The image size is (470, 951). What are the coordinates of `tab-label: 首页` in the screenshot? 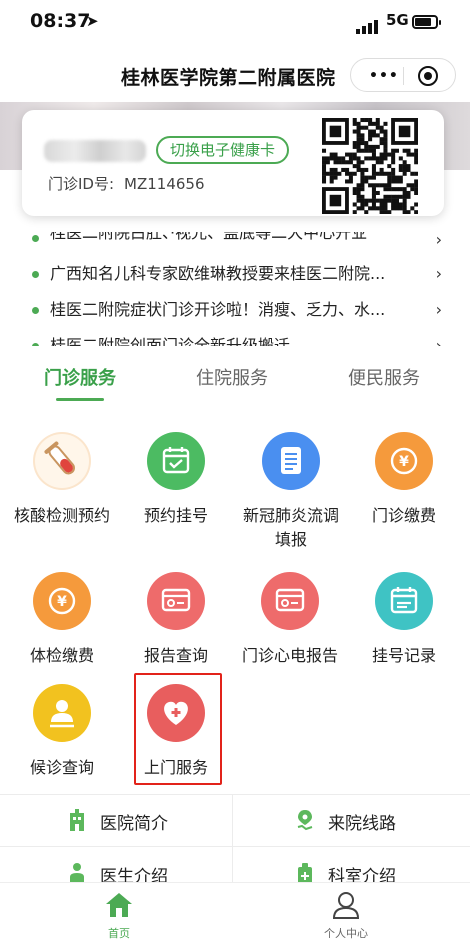 It's located at (119, 933).